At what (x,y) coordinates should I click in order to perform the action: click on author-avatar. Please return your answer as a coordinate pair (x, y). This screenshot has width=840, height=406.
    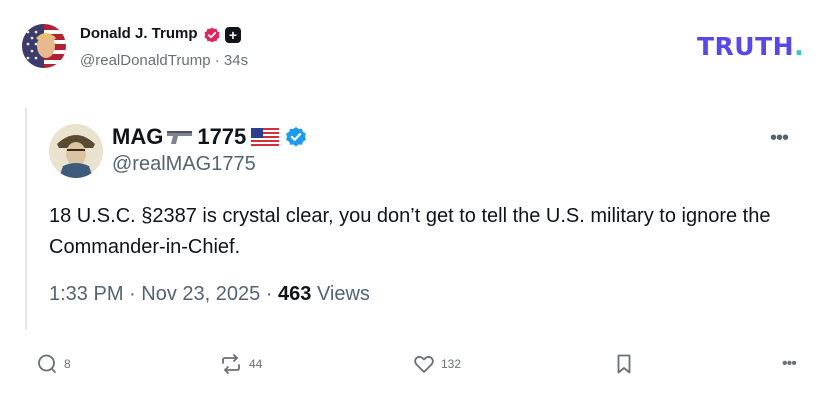
    Looking at the image, I should click on (44, 46).